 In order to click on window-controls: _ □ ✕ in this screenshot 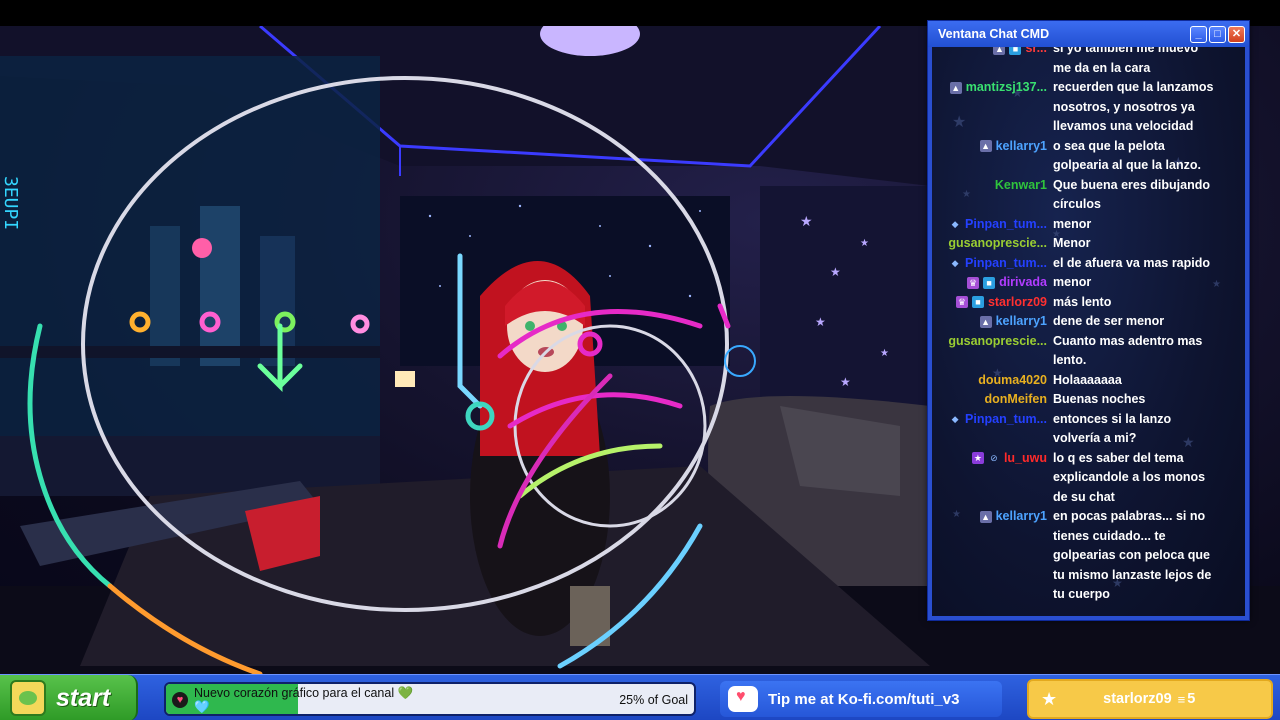, I will do `click(1217, 34)`.